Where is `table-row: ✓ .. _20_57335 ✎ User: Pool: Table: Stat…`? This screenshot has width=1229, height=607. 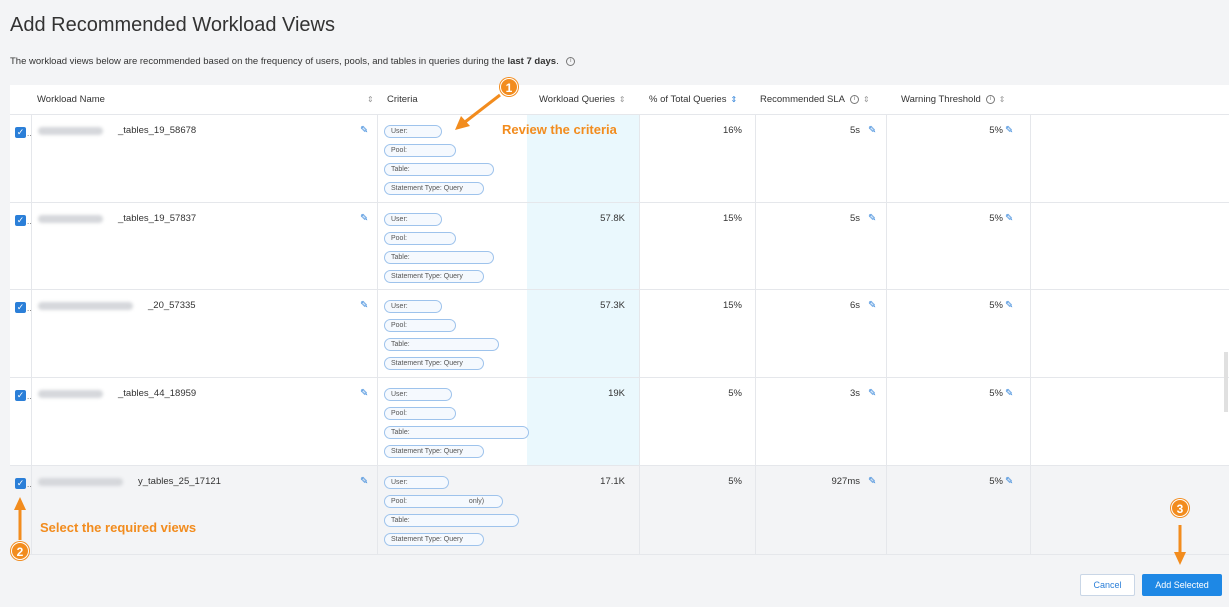
table-row: ✓ .. _20_57335 ✎ User: Pool: Table: Stat… is located at coordinates (619, 334).